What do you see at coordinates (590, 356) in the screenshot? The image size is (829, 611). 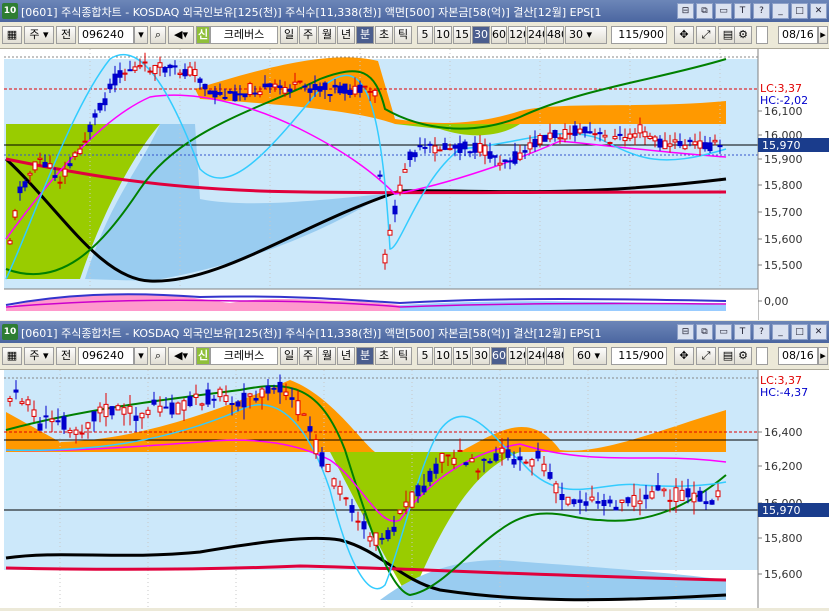 I see `interval-select: 60 ▾` at bounding box center [590, 356].